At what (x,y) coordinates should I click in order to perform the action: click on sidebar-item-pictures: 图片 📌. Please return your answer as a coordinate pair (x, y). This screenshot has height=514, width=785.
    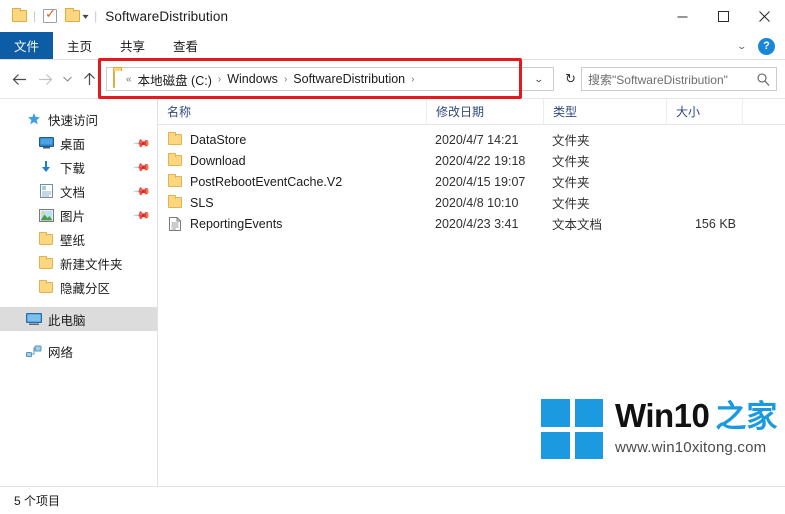
    Looking at the image, I should click on (78, 215).